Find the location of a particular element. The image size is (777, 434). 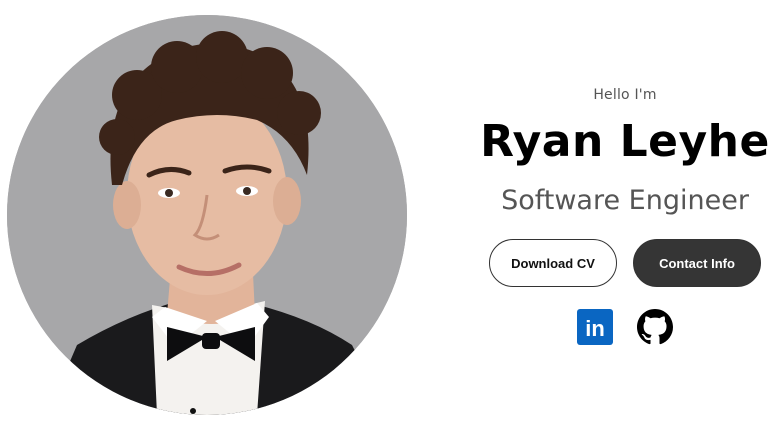

linkedin-label: in is located at coordinates (595, 328).